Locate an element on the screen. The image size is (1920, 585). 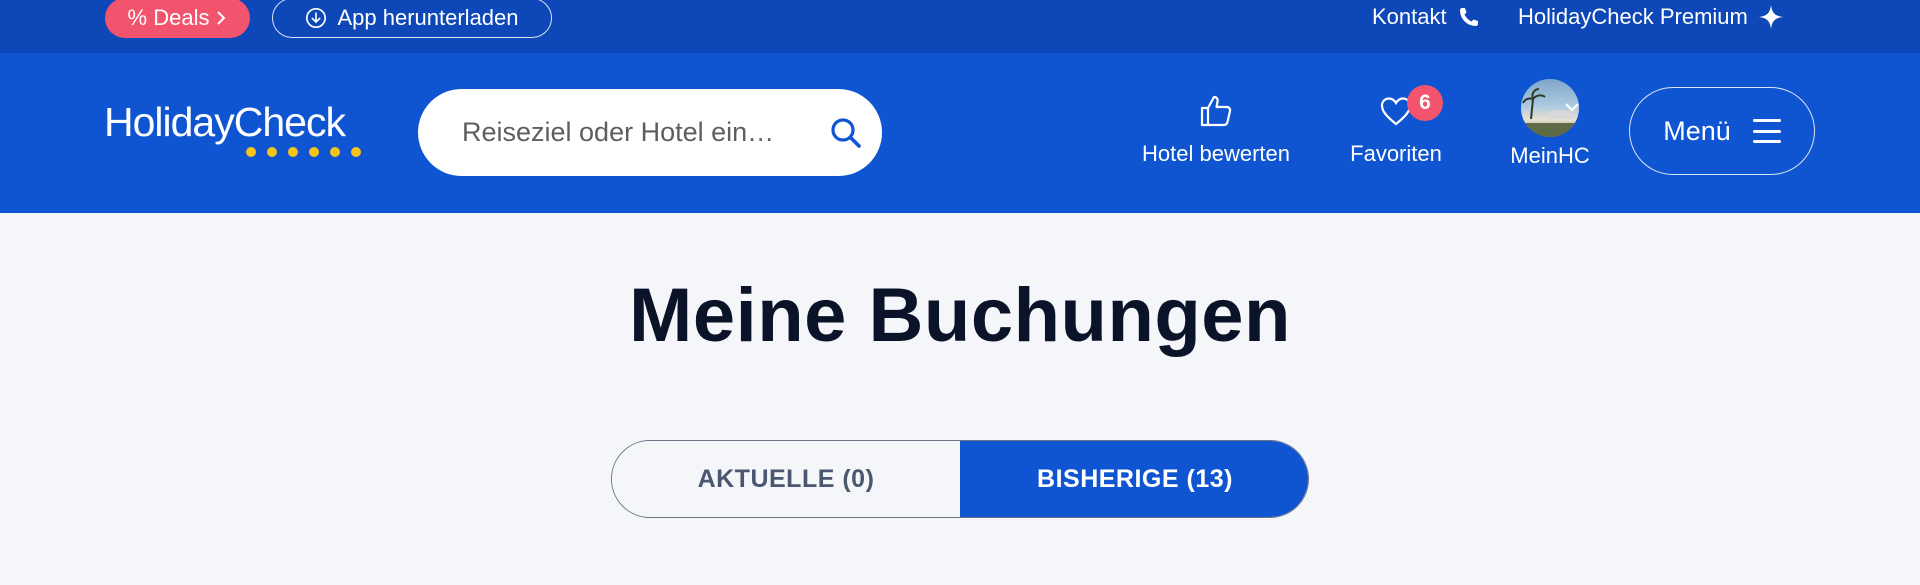
deals-button: % Deals is located at coordinates (177, 19).